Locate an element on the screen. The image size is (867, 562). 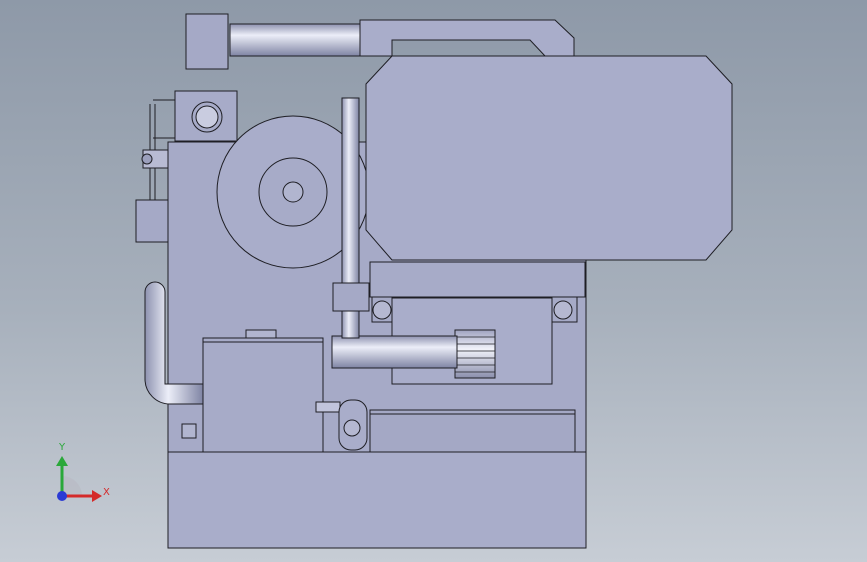
slider-rail is located at coordinates (477, 279).